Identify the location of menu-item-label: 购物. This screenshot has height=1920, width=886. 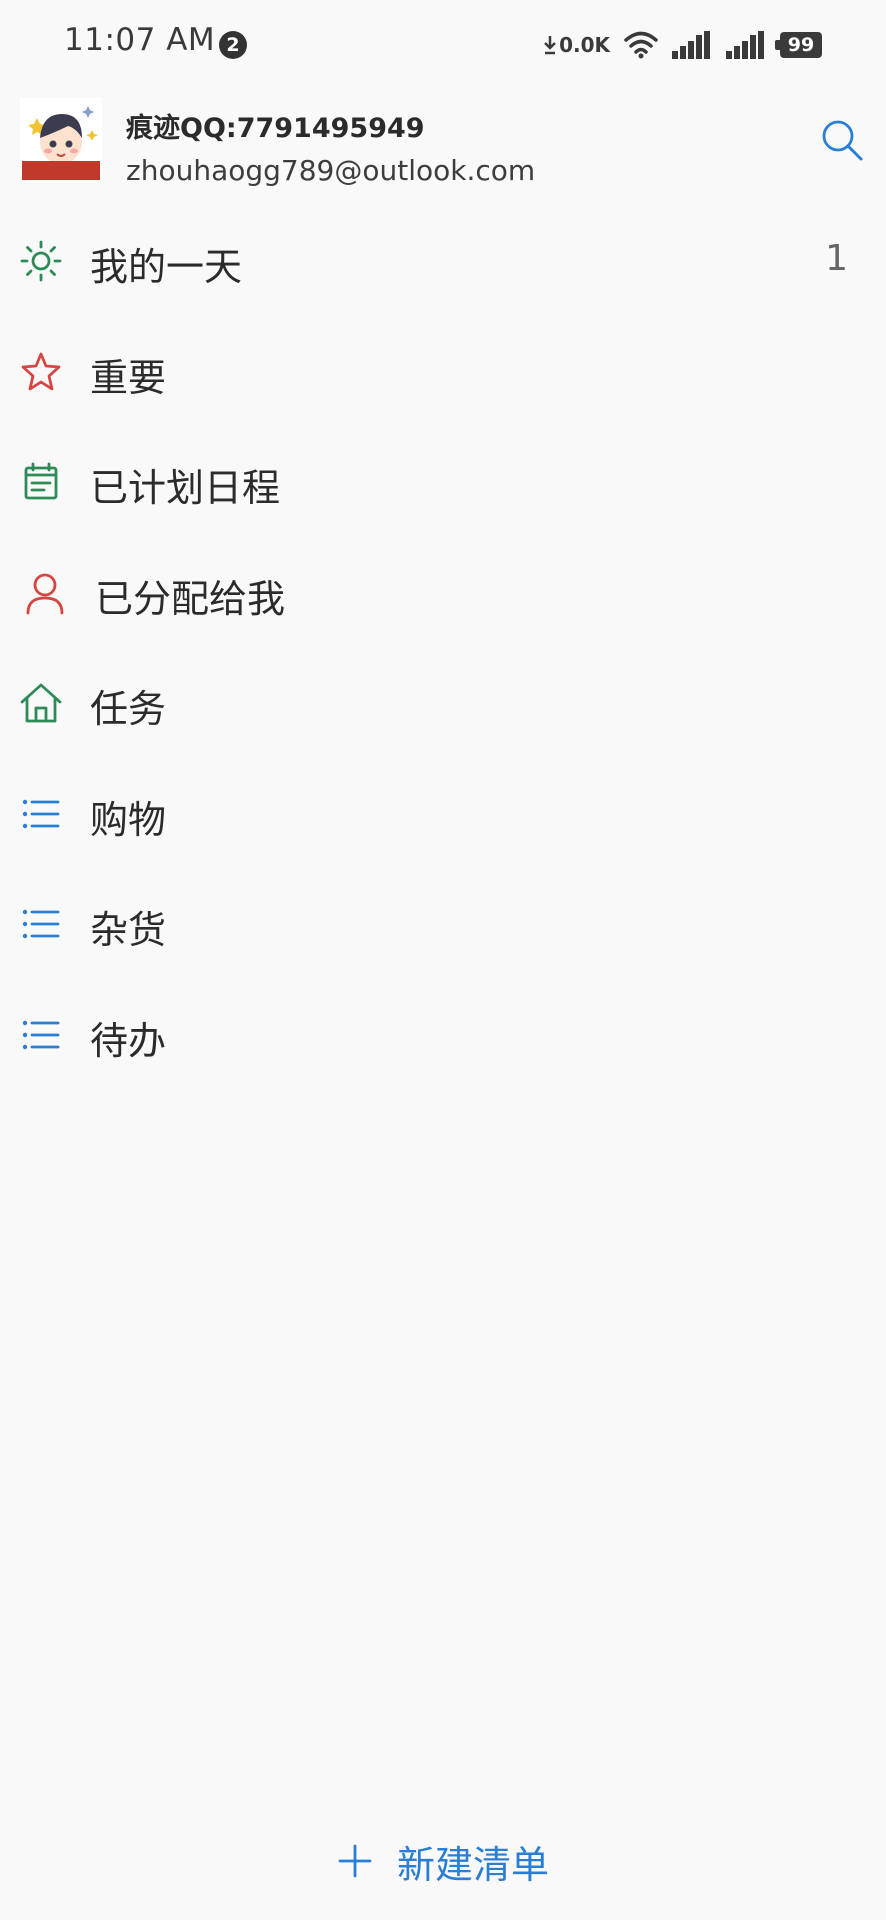
(128, 819).